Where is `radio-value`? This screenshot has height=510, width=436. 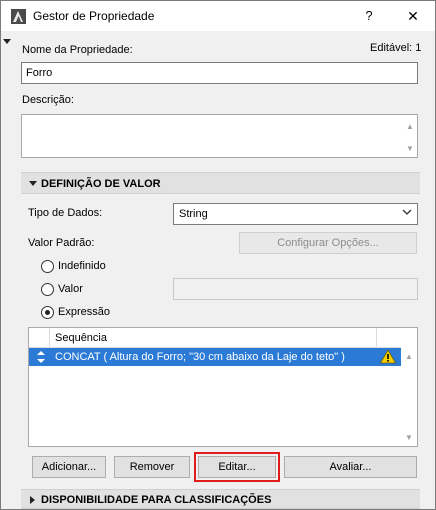
radio-value is located at coordinates (47, 289).